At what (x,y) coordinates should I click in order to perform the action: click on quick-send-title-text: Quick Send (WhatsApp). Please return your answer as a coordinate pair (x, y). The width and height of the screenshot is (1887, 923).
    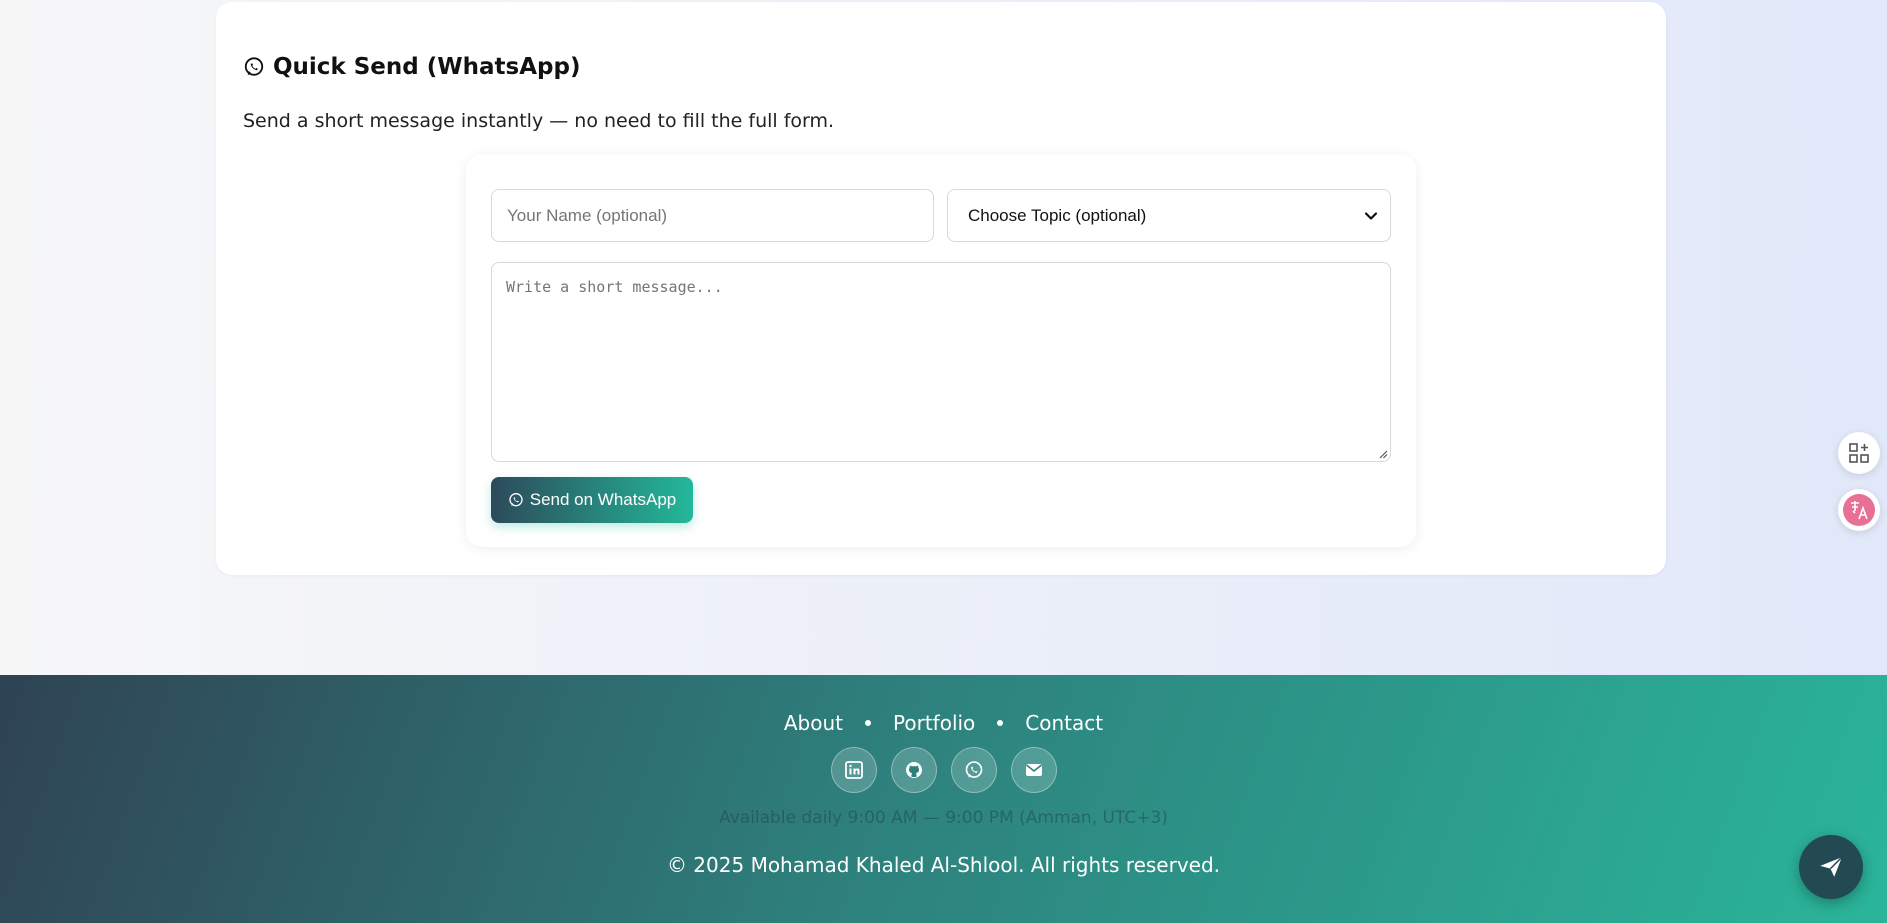
    Looking at the image, I should click on (427, 67).